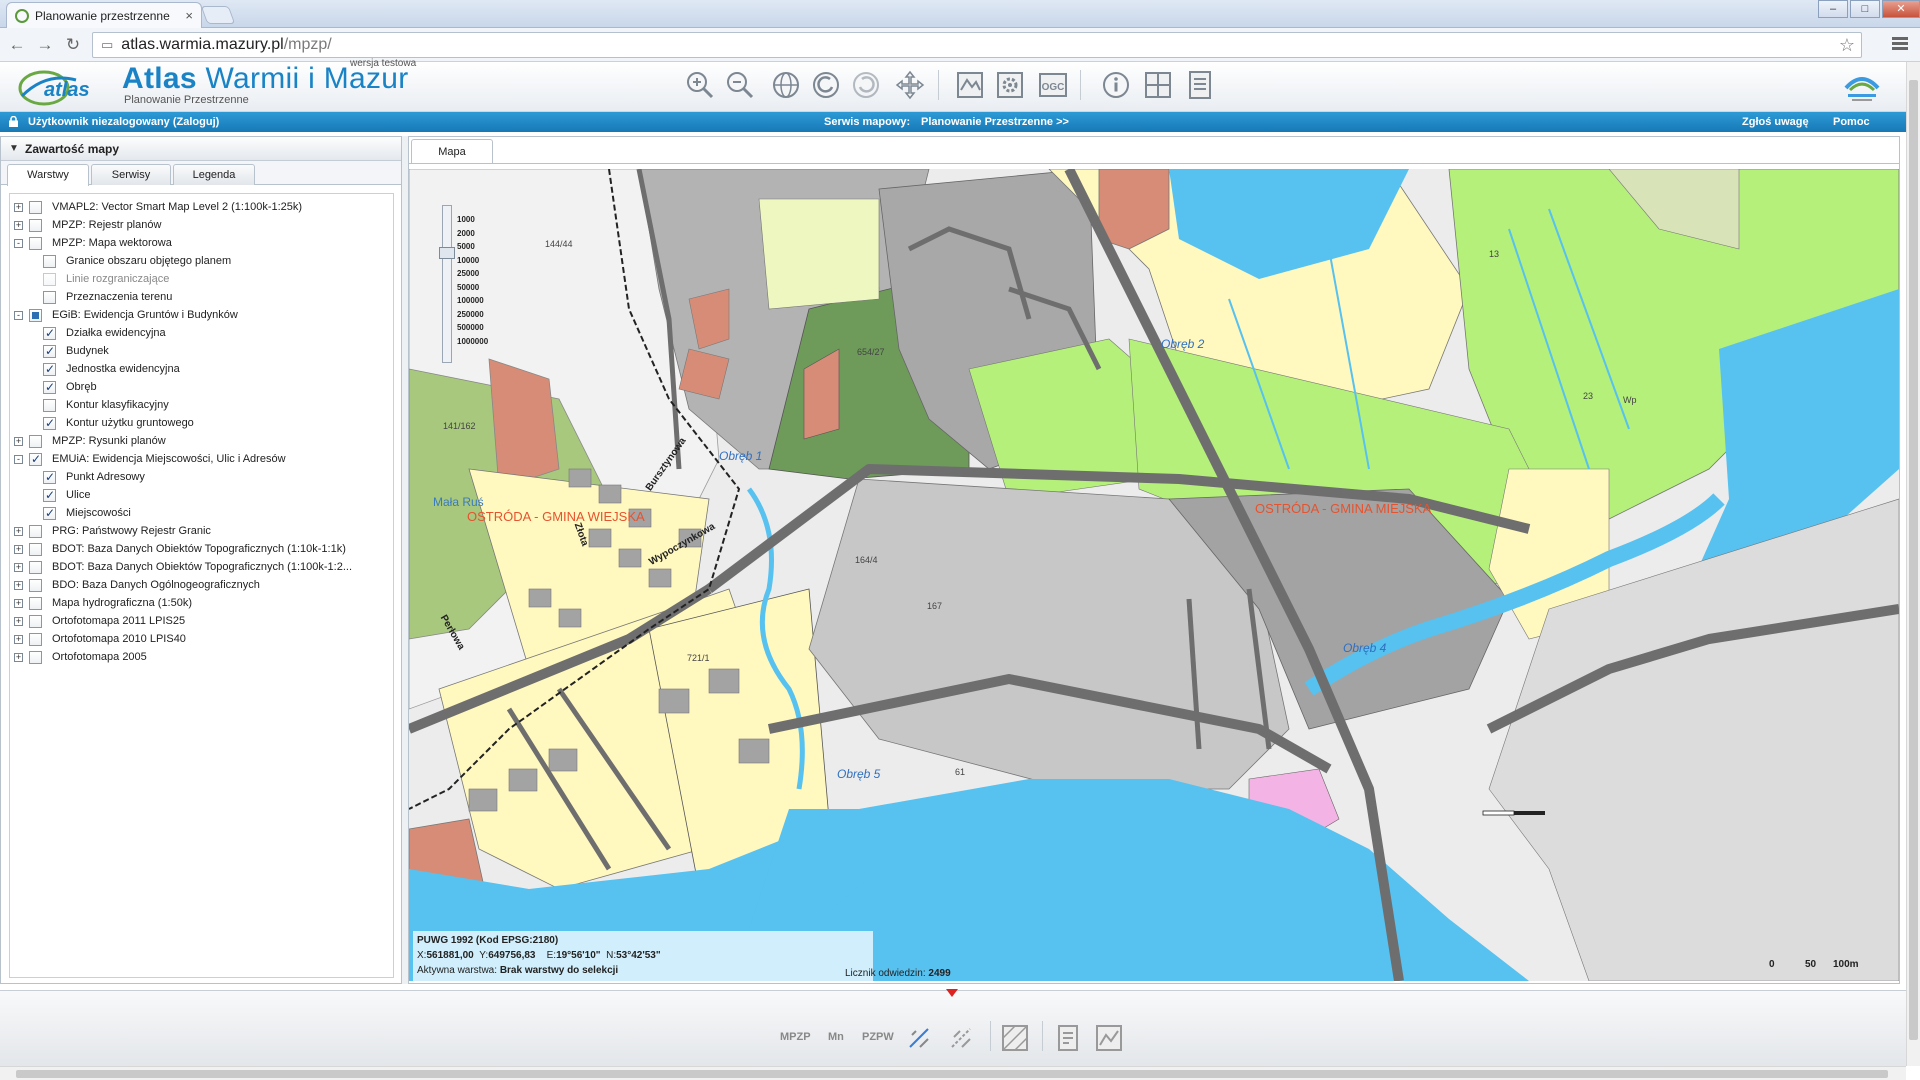 The image size is (1920, 1080). Describe the element at coordinates (48, 175) in the screenshot. I see `tab-layers: Warstwy` at that location.